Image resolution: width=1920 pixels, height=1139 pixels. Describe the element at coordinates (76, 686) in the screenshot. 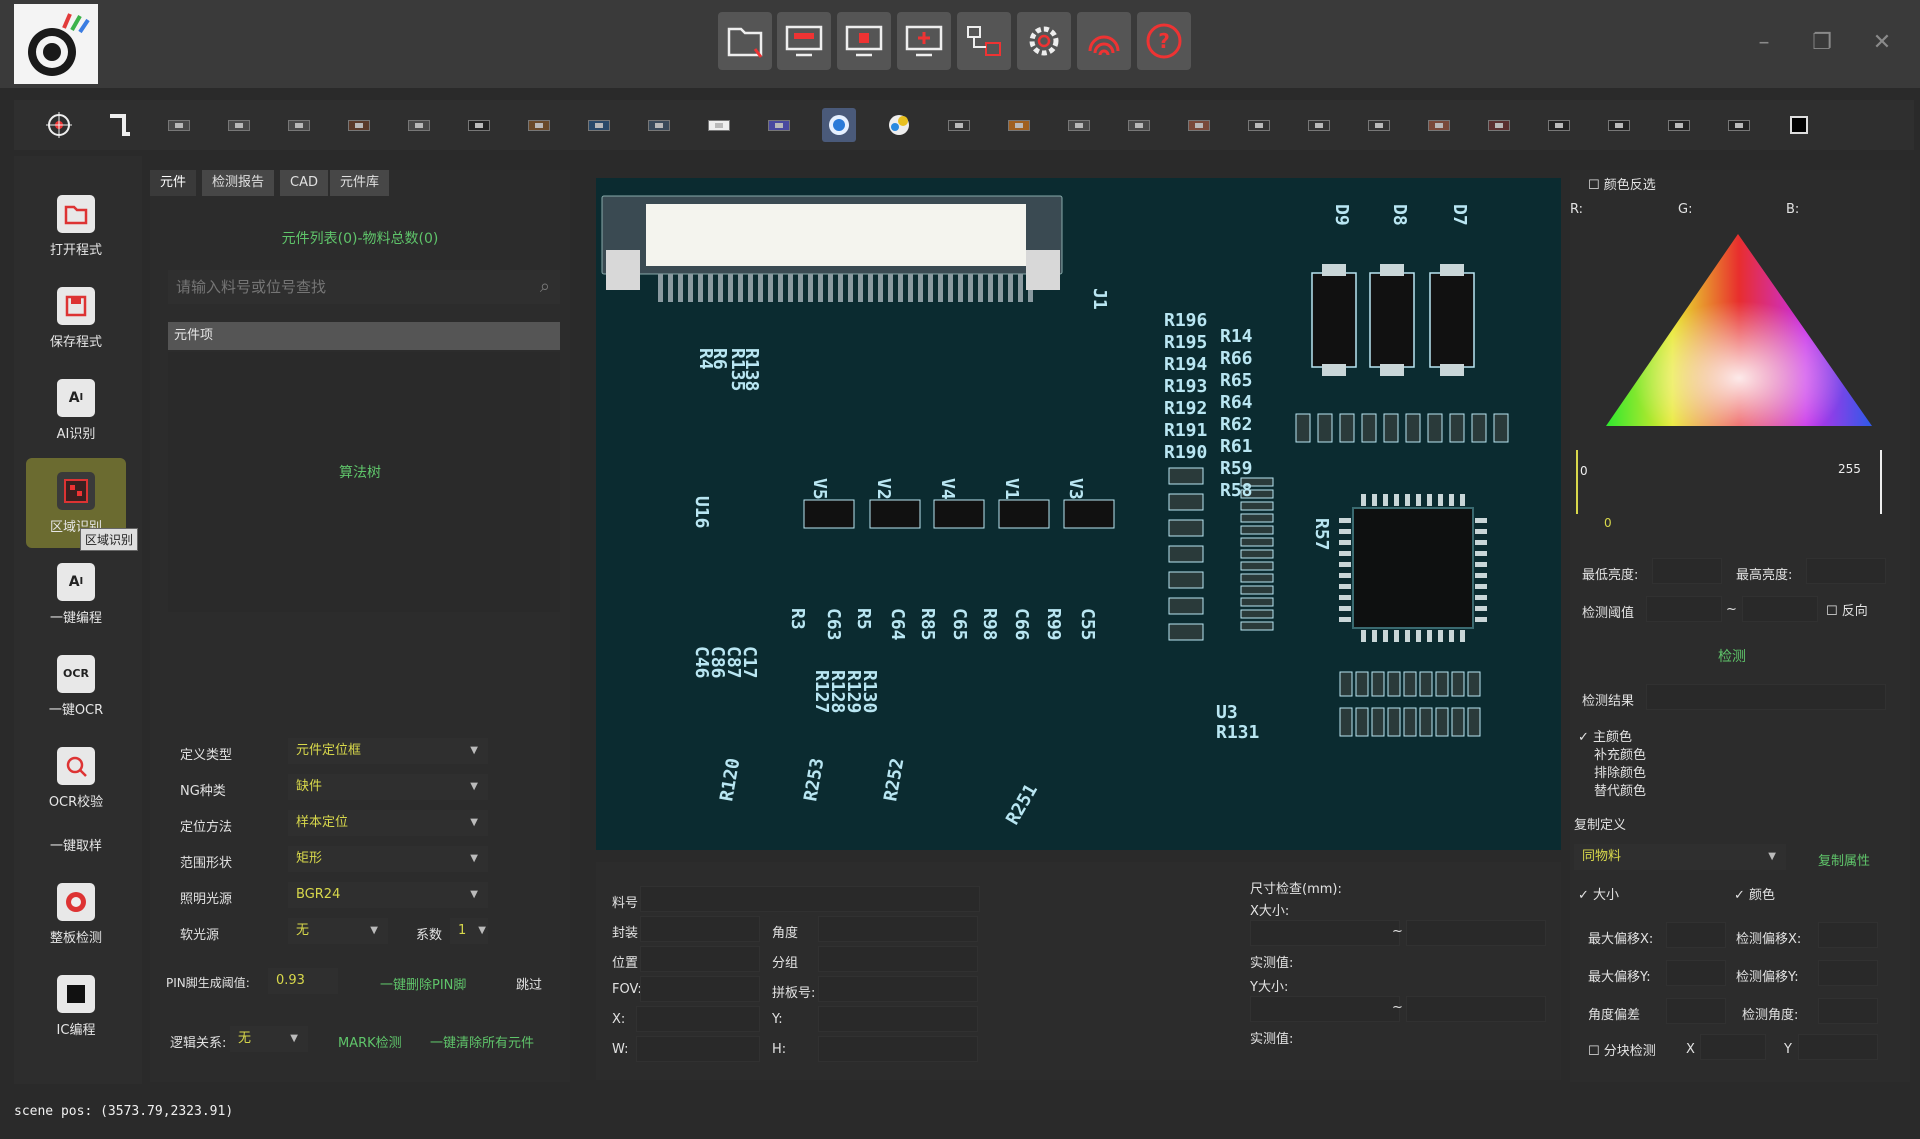

I see `sidebar-item-one-key-ocr: OCR 一键OCR` at that location.